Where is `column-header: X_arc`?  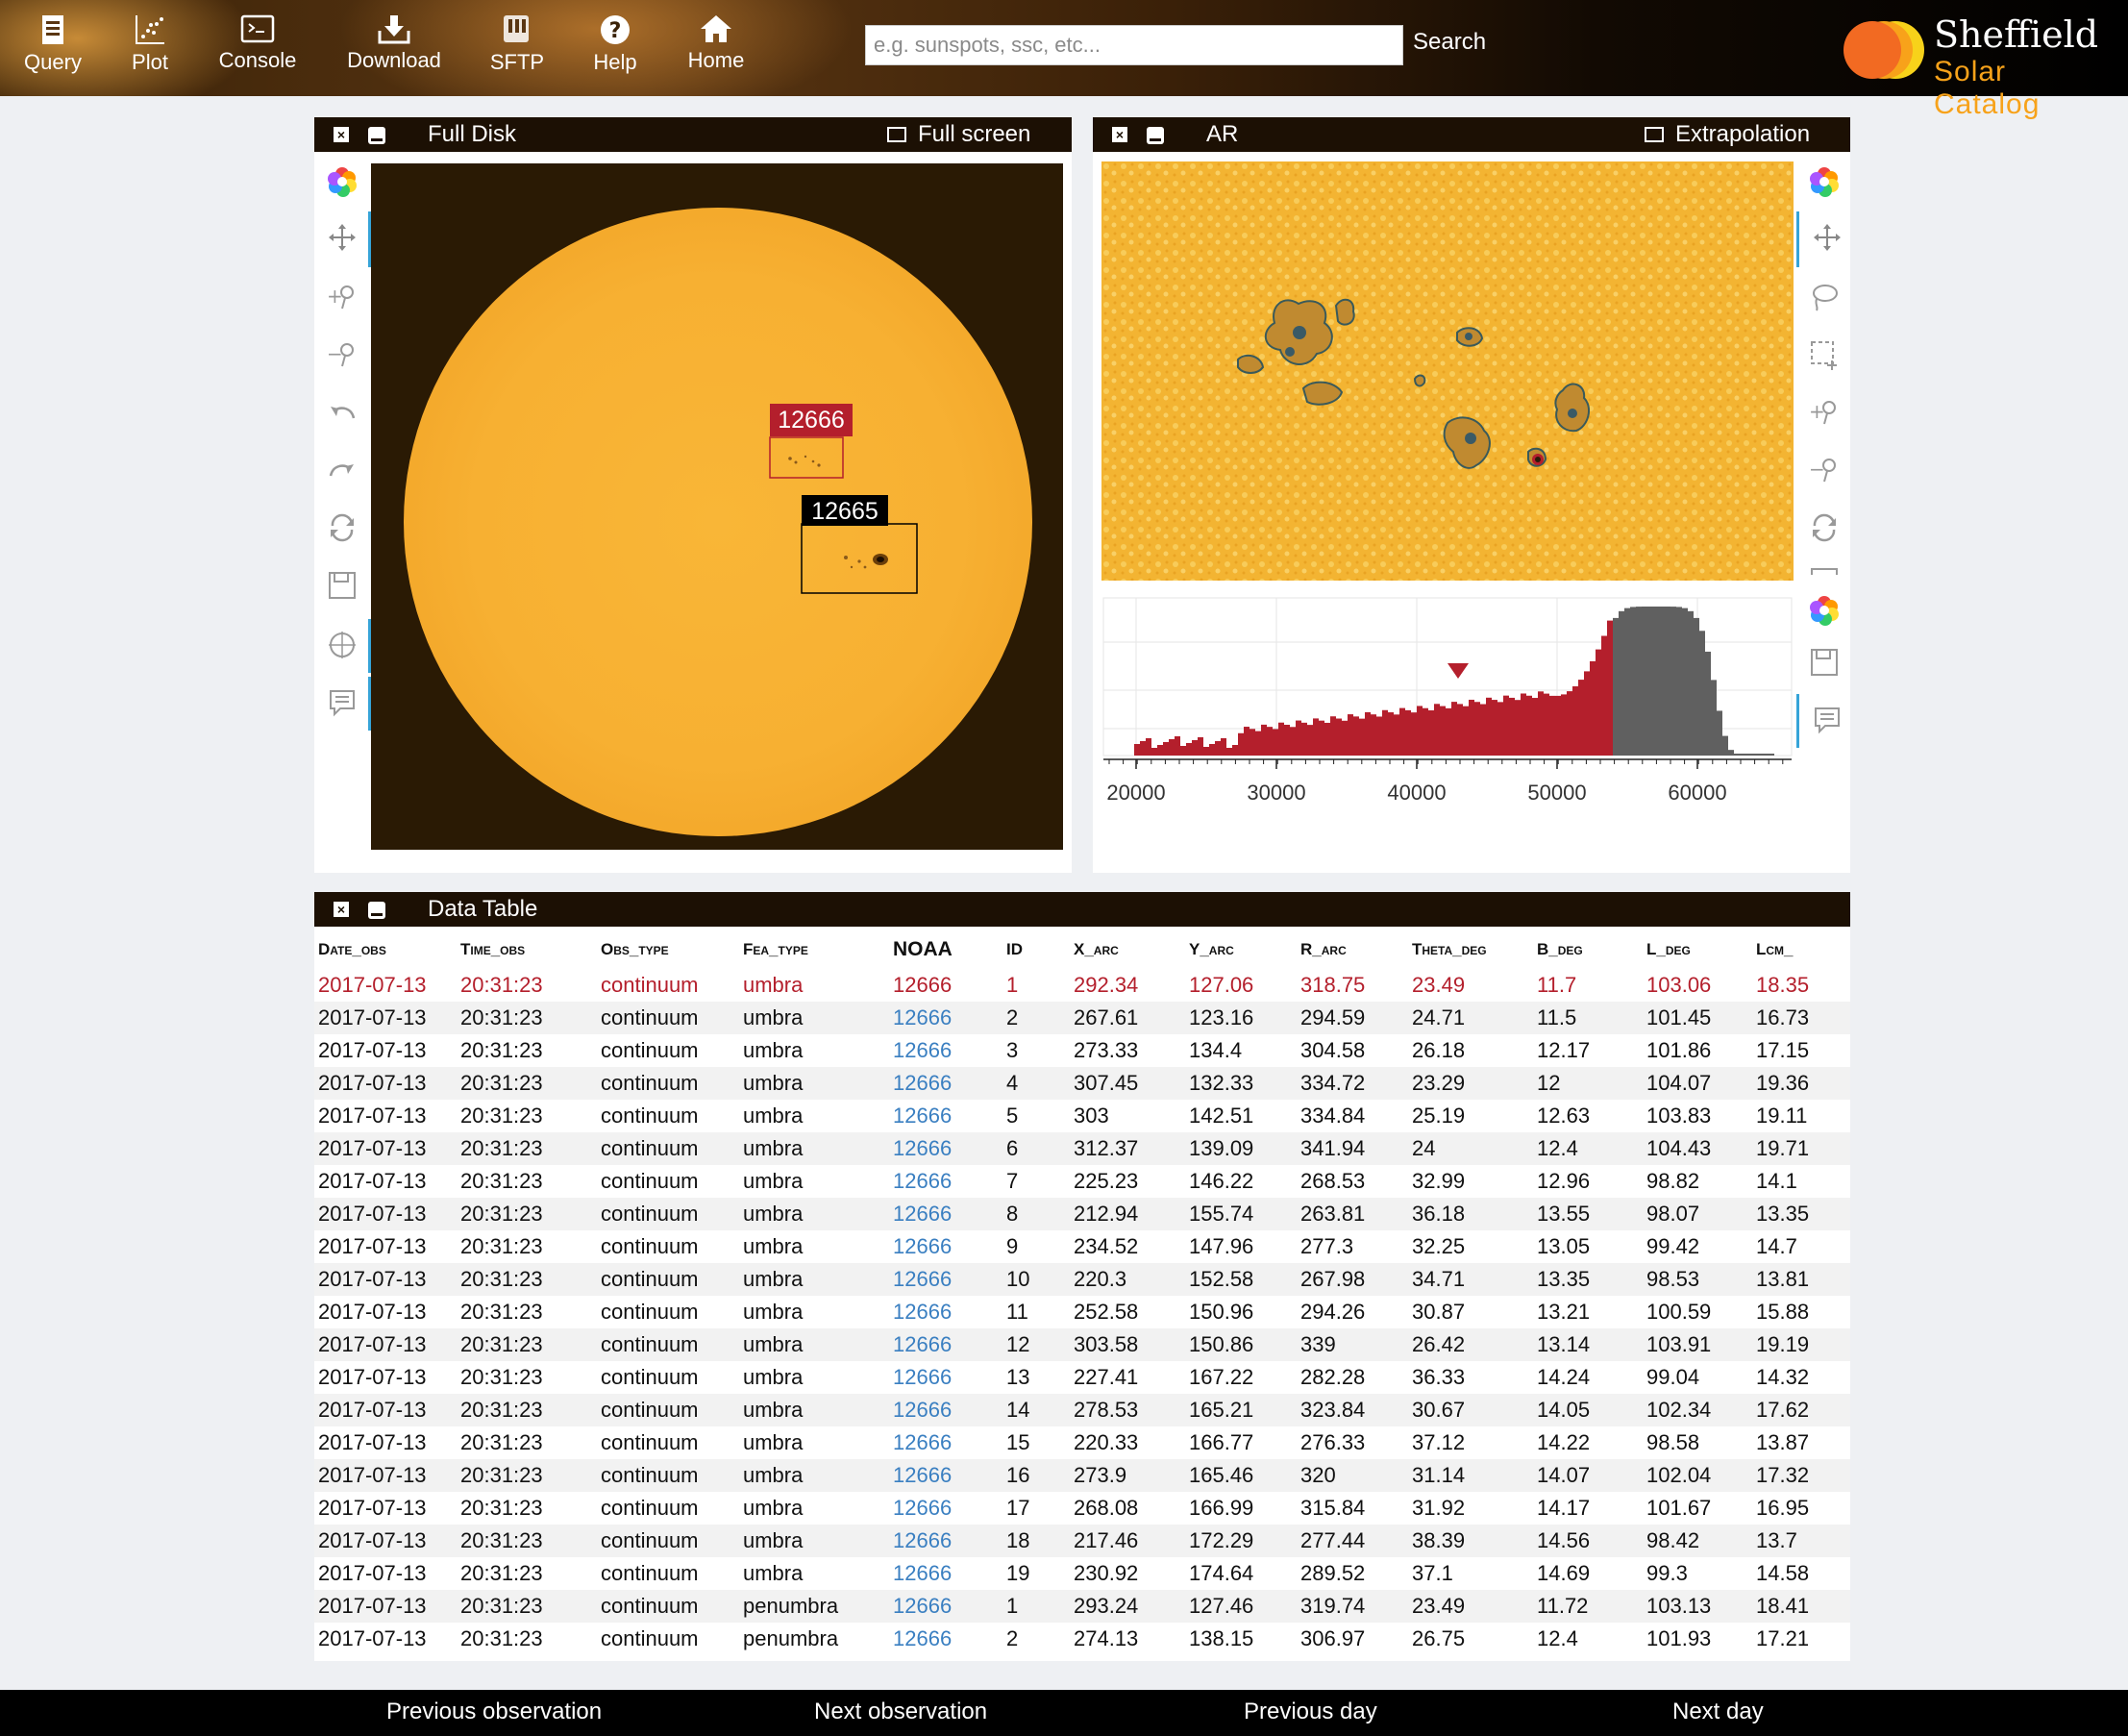 column-header: X_arc is located at coordinates (1128, 949).